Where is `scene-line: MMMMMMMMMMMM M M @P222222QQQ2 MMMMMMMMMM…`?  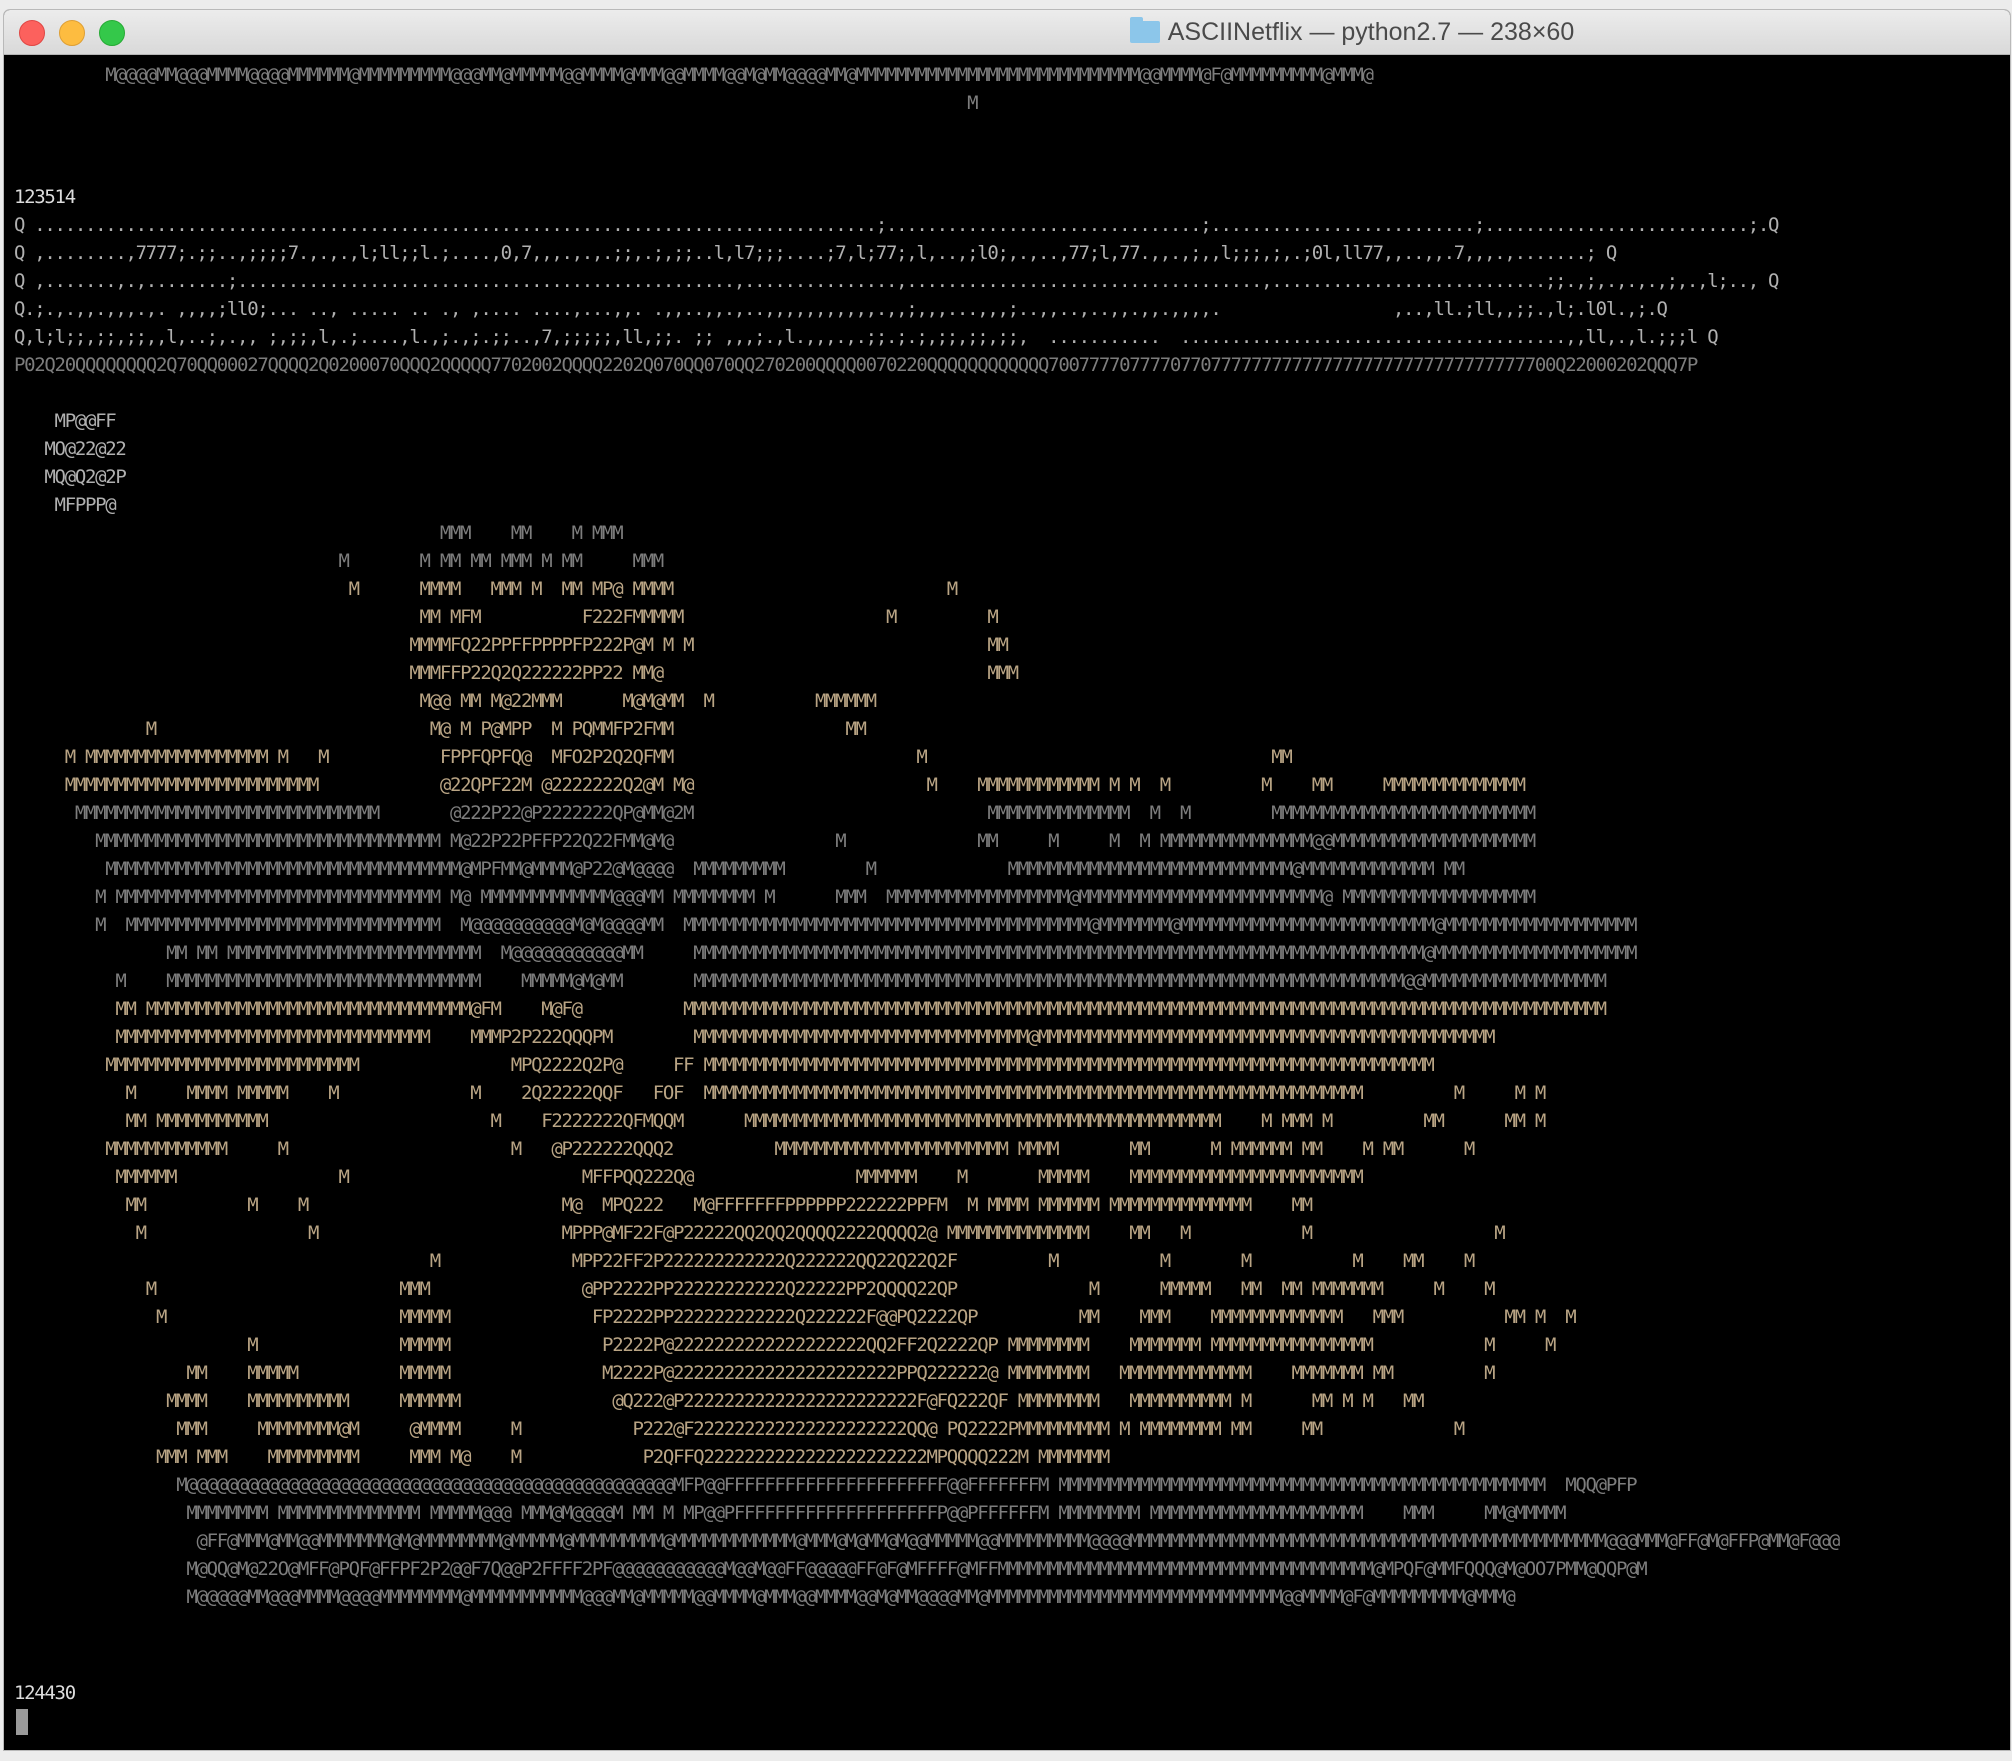 scene-line: MMMMMMMMMMMM M M @P222222QQQ2 MMMMMMMMMM… is located at coordinates (744, 1149).